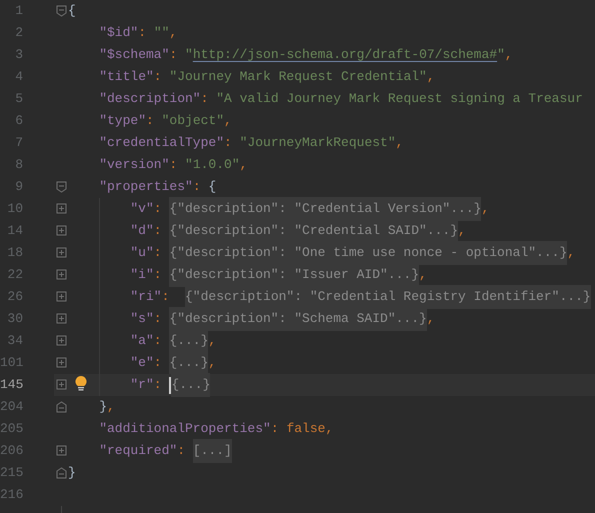  I want to click on line-number: 26, so click(14, 297).